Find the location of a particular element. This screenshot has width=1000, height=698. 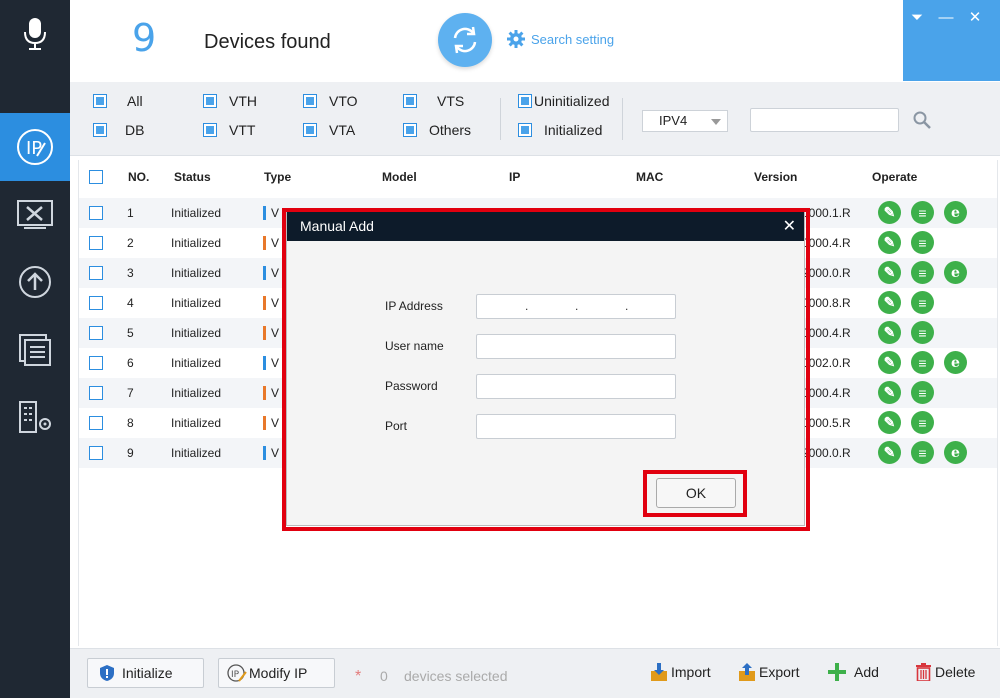

user-name-input is located at coordinates (576, 346).